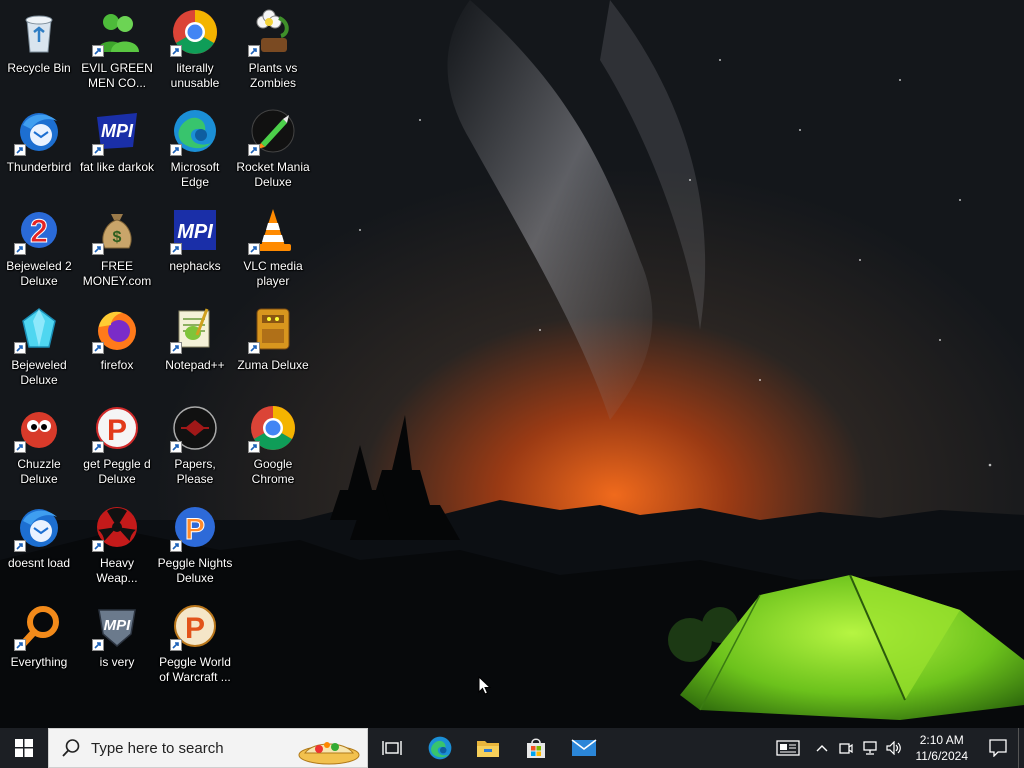  What do you see at coordinates (39, 68) in the screenshot?
I see `desktop-icon-label: Recycle Bin` at bounding box center [39, 68].